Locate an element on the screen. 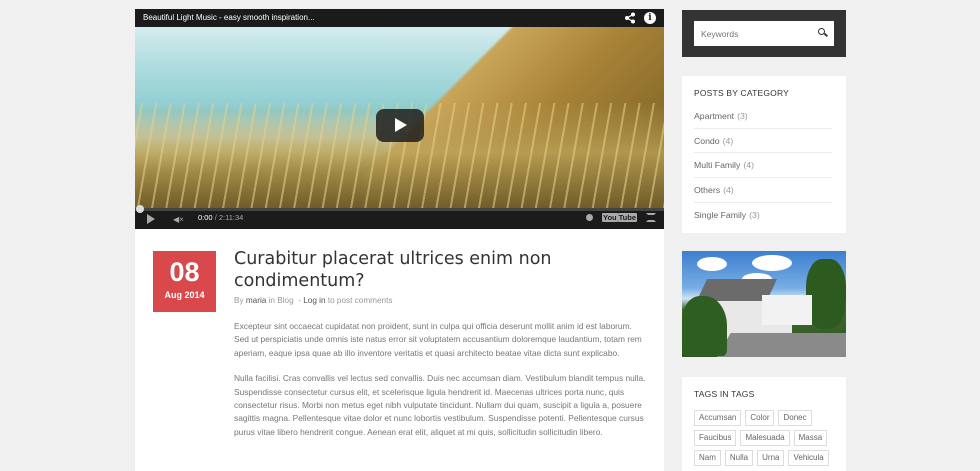 The width and height of the screenshot is (980, 471). video-time: 0:00 / 2:11:34 is located at coordinates (221, 217).